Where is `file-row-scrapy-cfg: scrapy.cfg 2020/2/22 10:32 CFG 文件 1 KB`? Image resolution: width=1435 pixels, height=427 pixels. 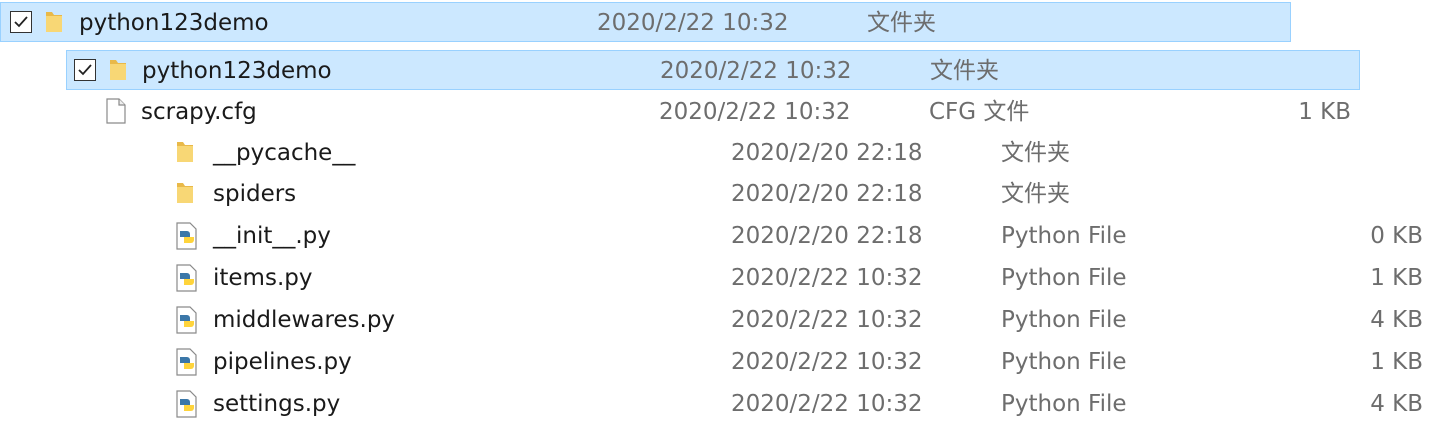
file-row-scrapy-cfg: scrapy.cfg 2020/2/22 10:32 CFG 文件 1 KB is located at coordinates (713, 112).